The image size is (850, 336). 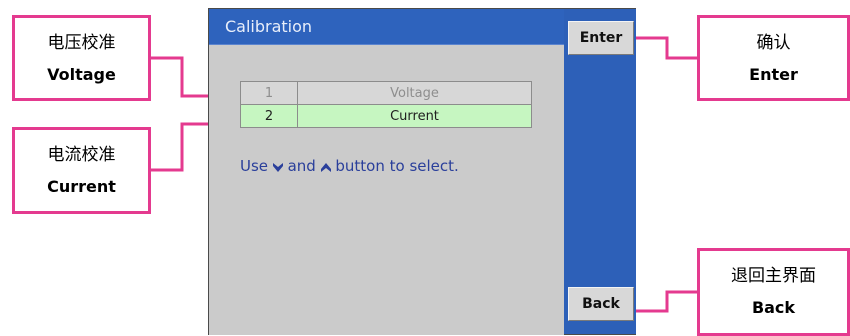 I want to click on screen-title: Calibration, so click(x=386, y=27).